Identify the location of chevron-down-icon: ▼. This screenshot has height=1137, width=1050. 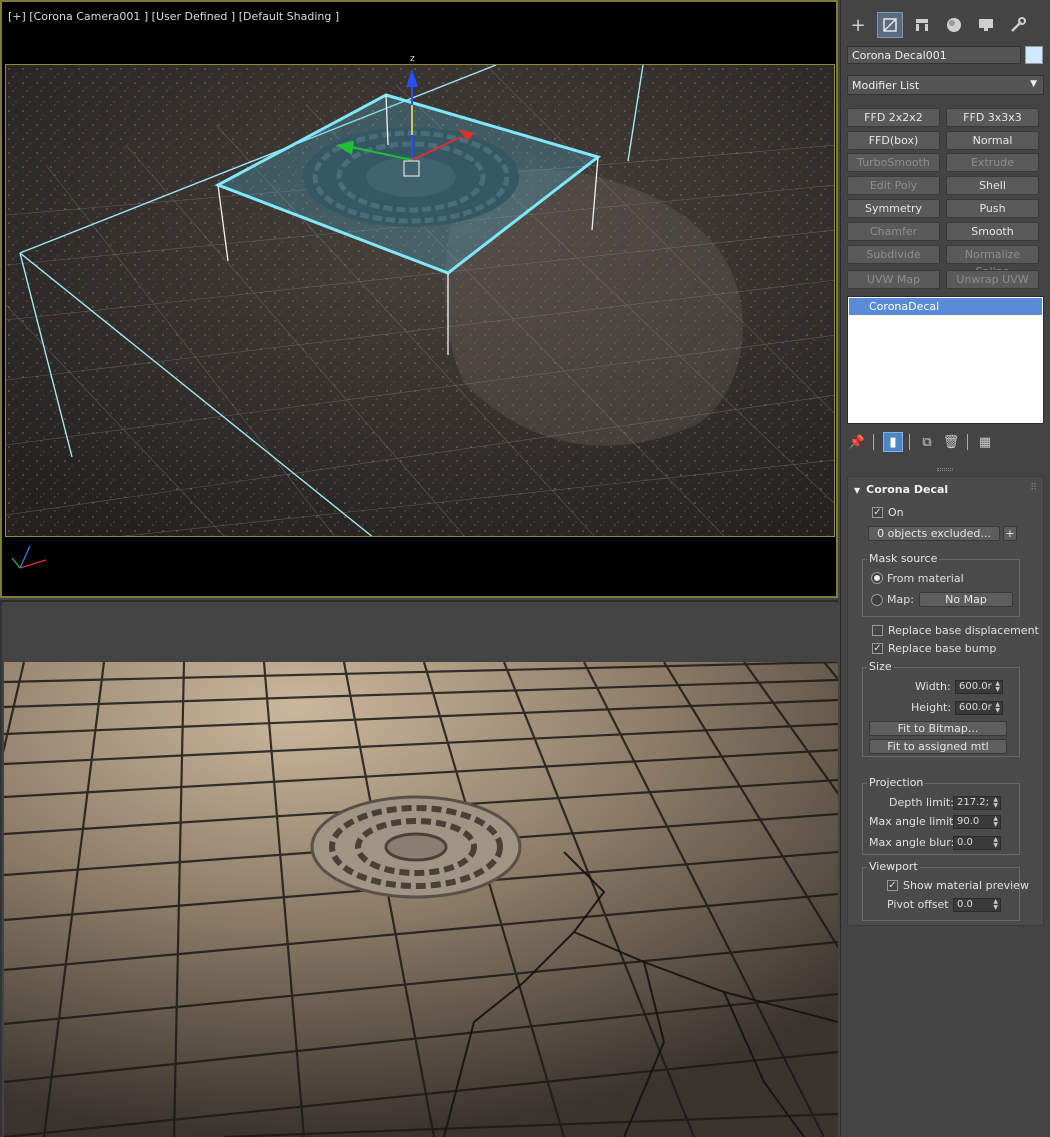
(1033, 84).